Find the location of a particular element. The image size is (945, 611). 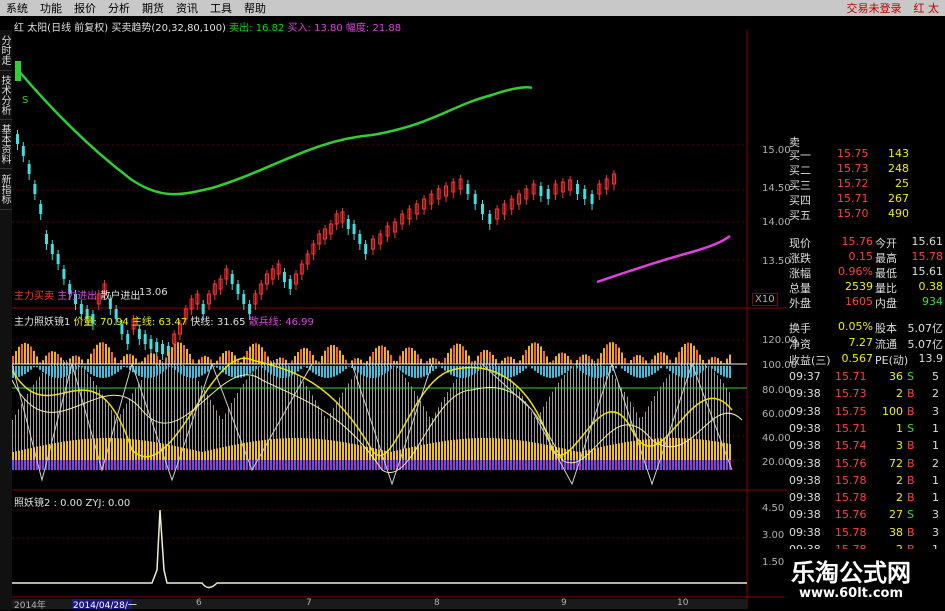

start-marker is located at coordinates (18, 71).